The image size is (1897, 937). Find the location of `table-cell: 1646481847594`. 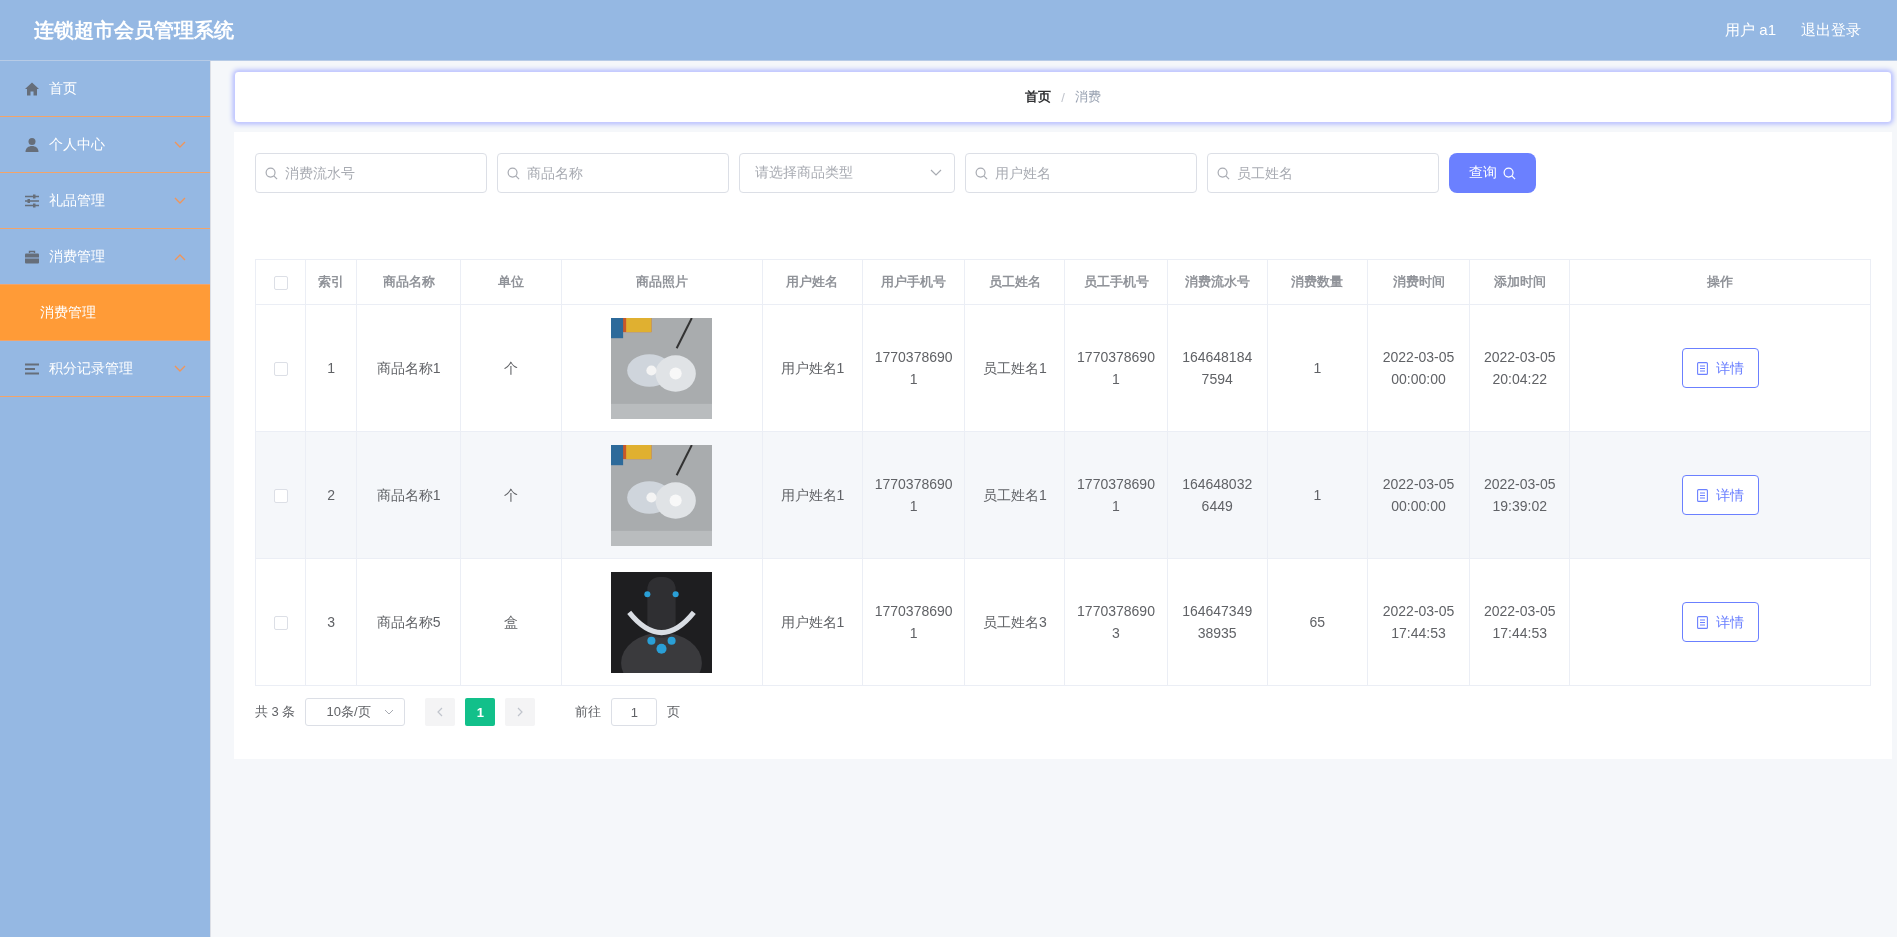

table-cell: 1646481847594 is located at coordinates (1217, 368).